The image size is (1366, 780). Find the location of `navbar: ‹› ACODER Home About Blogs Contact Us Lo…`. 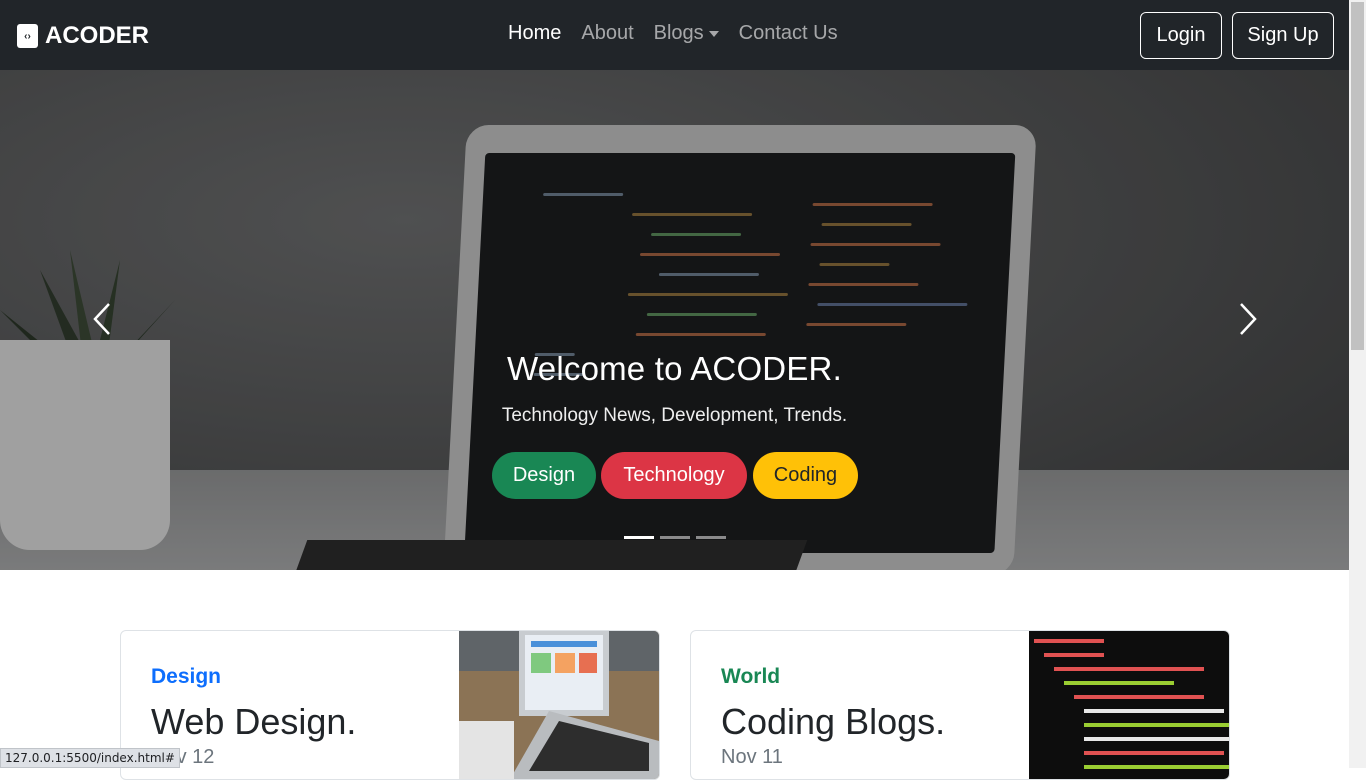

navbar: ‹› ACODER Home About Blogs Contact Us Lo… is located at coordinates (674, 35).